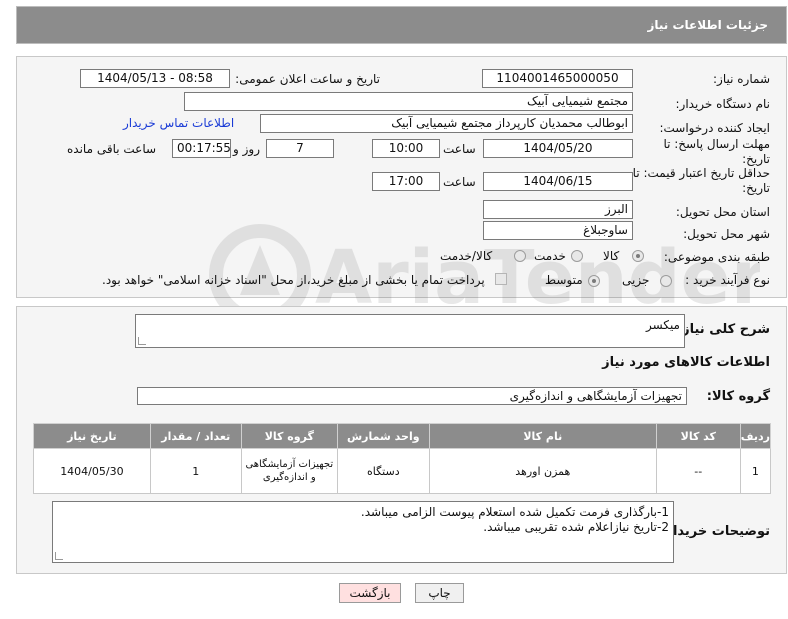 This screenshot has height=619, width=788. Describe the element at coordinates (741, 79) in the screenshot. I see `need-number-label: شماره نیاز:` at that location.